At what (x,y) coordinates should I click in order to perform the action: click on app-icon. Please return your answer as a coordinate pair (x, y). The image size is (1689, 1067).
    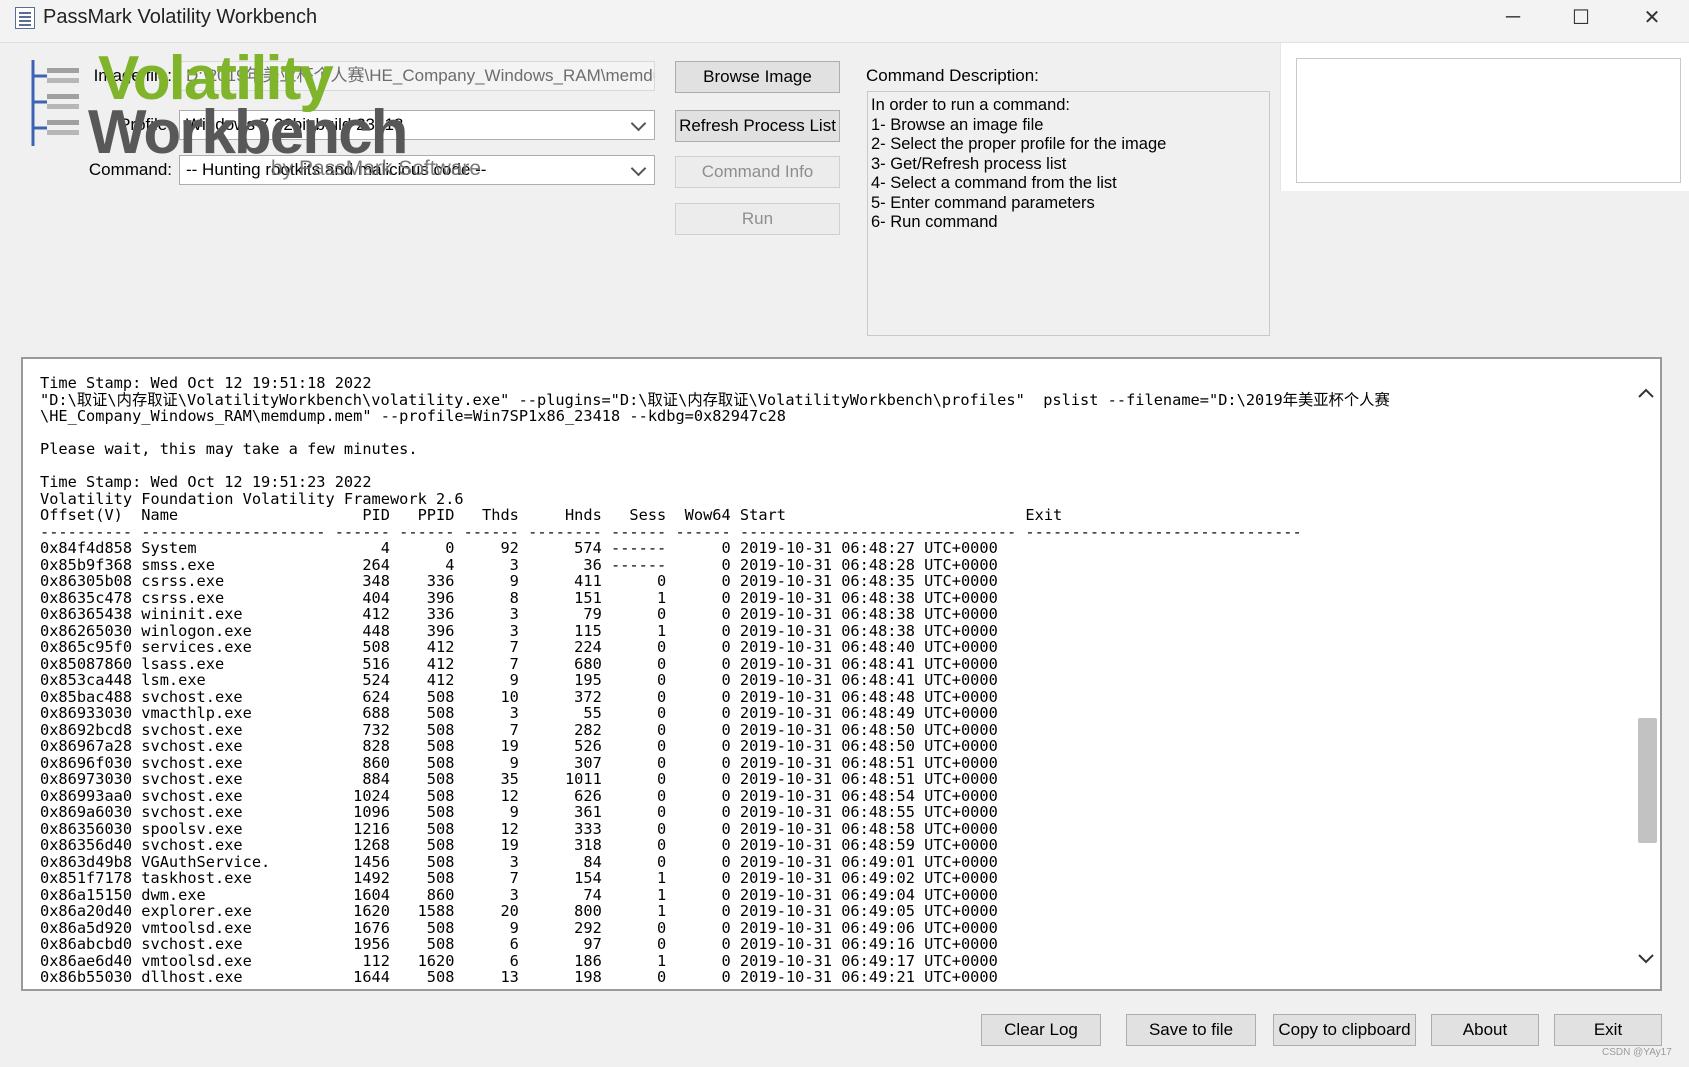
    Looking at the image, I should click on (25, 18).